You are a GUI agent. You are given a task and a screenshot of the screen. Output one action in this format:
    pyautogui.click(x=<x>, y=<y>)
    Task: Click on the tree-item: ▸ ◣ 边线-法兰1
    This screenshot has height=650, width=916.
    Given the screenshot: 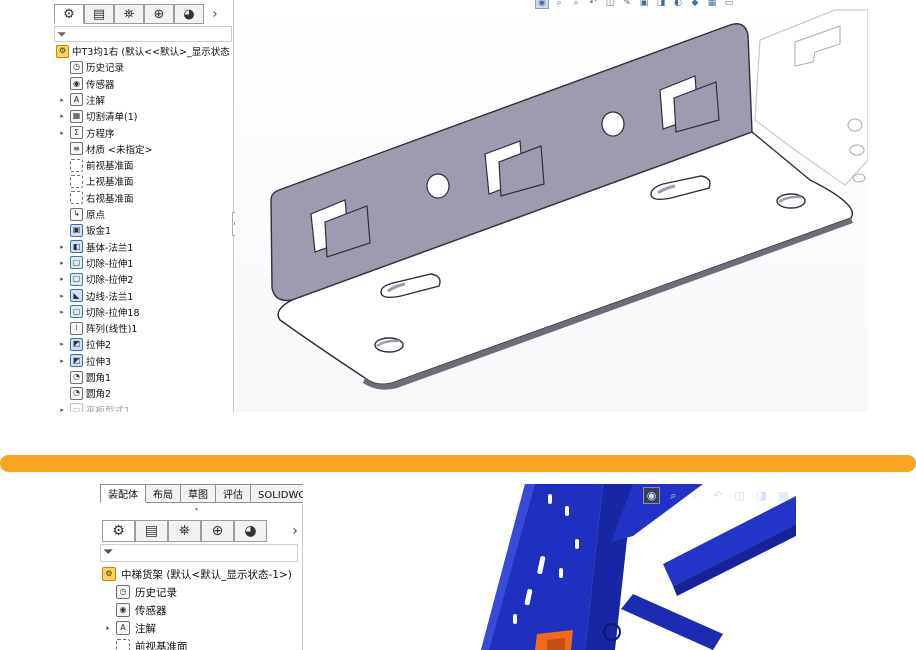 What is the action you would take?
    pyautogui.click(x=97, y=296)
    